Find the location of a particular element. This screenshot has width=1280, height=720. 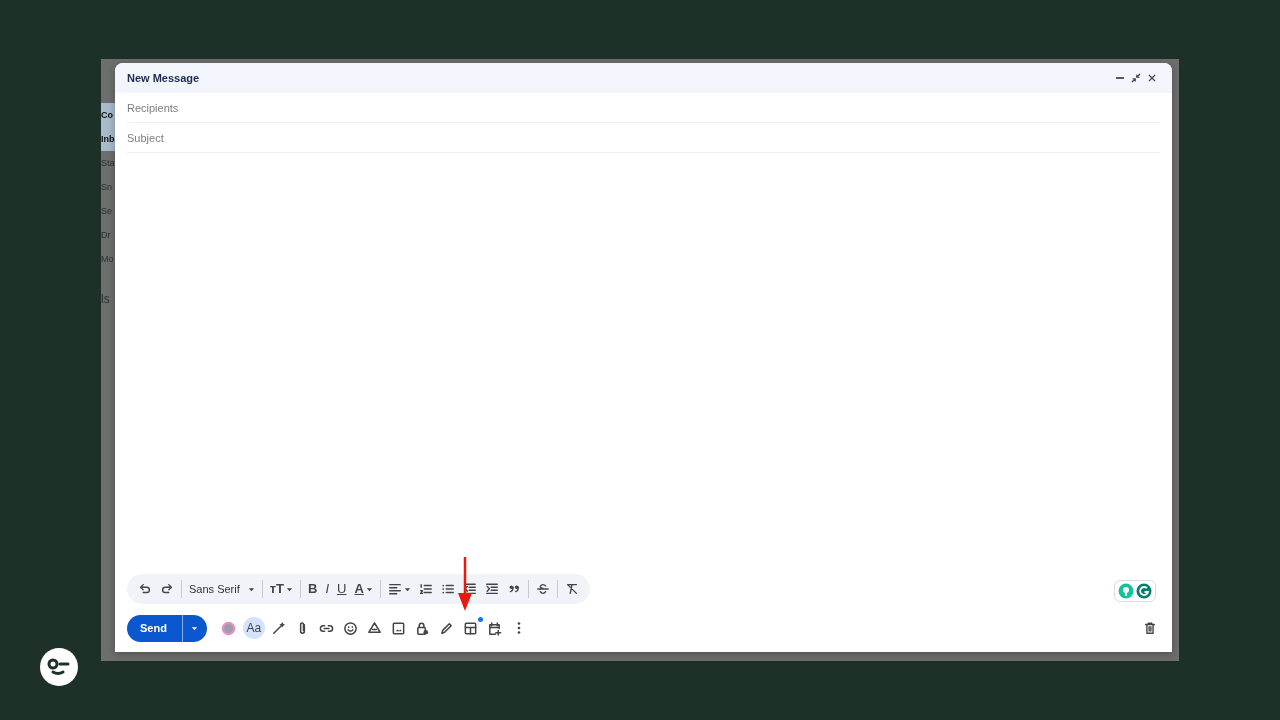

minimize-icon is located at coordinates (1120, 78).